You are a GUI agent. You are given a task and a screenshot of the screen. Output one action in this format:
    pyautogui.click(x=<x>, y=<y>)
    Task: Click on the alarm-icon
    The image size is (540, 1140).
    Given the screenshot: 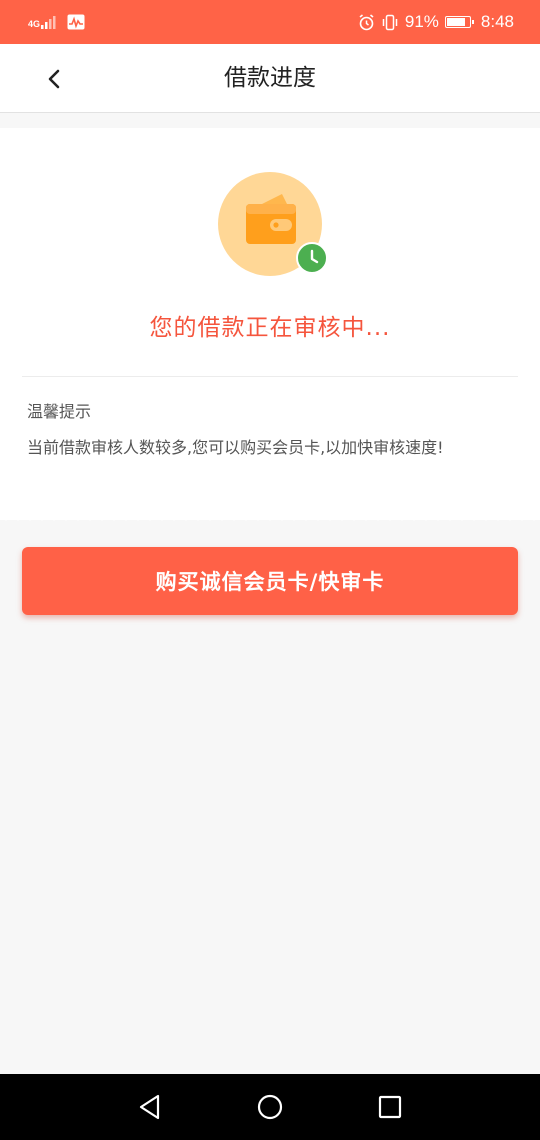 What is the action you would take?
    pyautogui.click(x=366, y=21)
    